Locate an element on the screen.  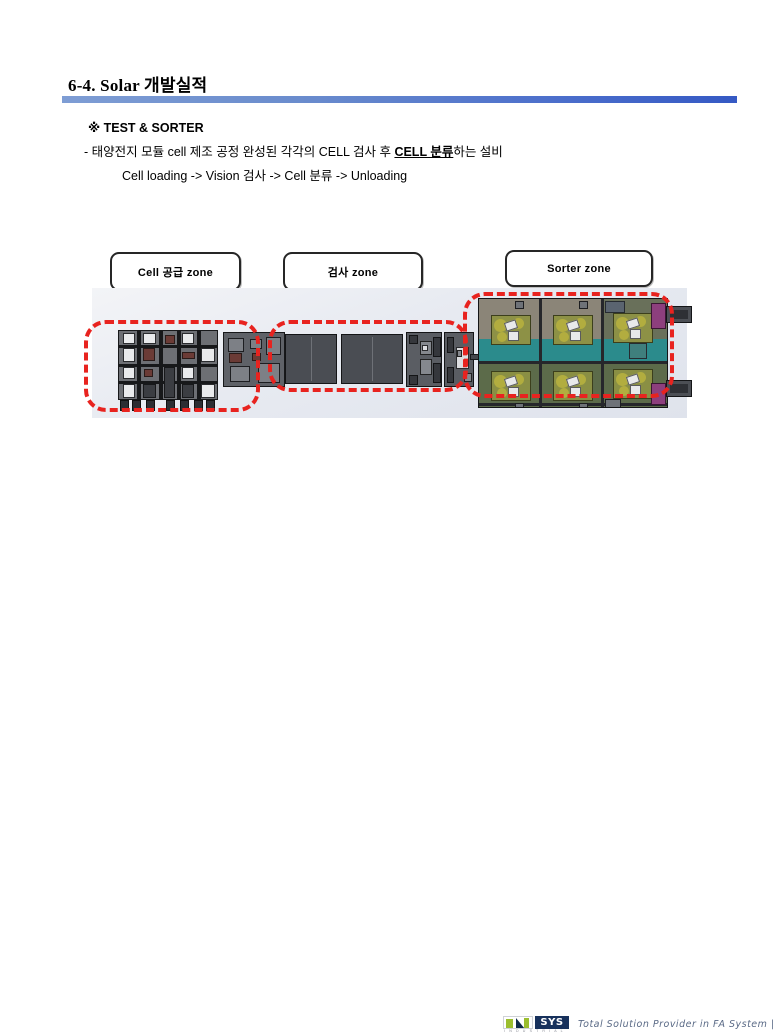
zone-label-inspection-text: 검사 zone is located at coordinates (353, 272).